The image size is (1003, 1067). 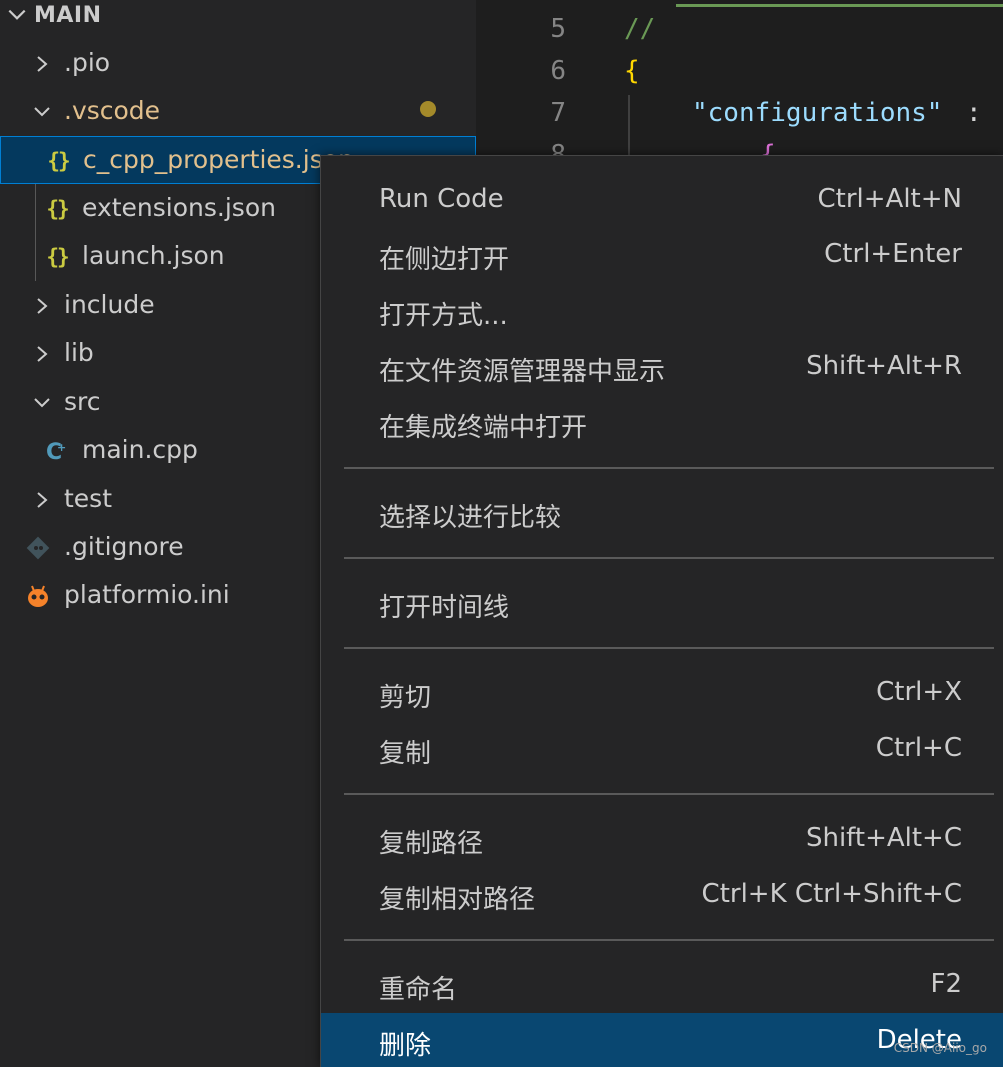 I want to click on section-title: MAIN, so click(x=68, y=15).